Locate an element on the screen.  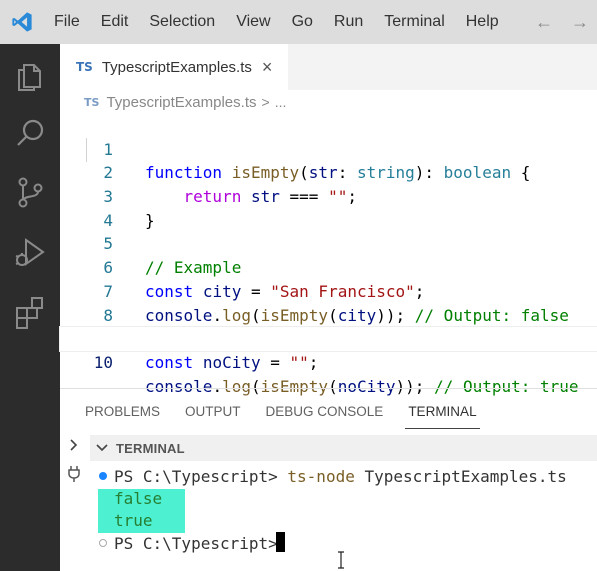
code-line: 5 // Example is located at coordinates (328, 243).